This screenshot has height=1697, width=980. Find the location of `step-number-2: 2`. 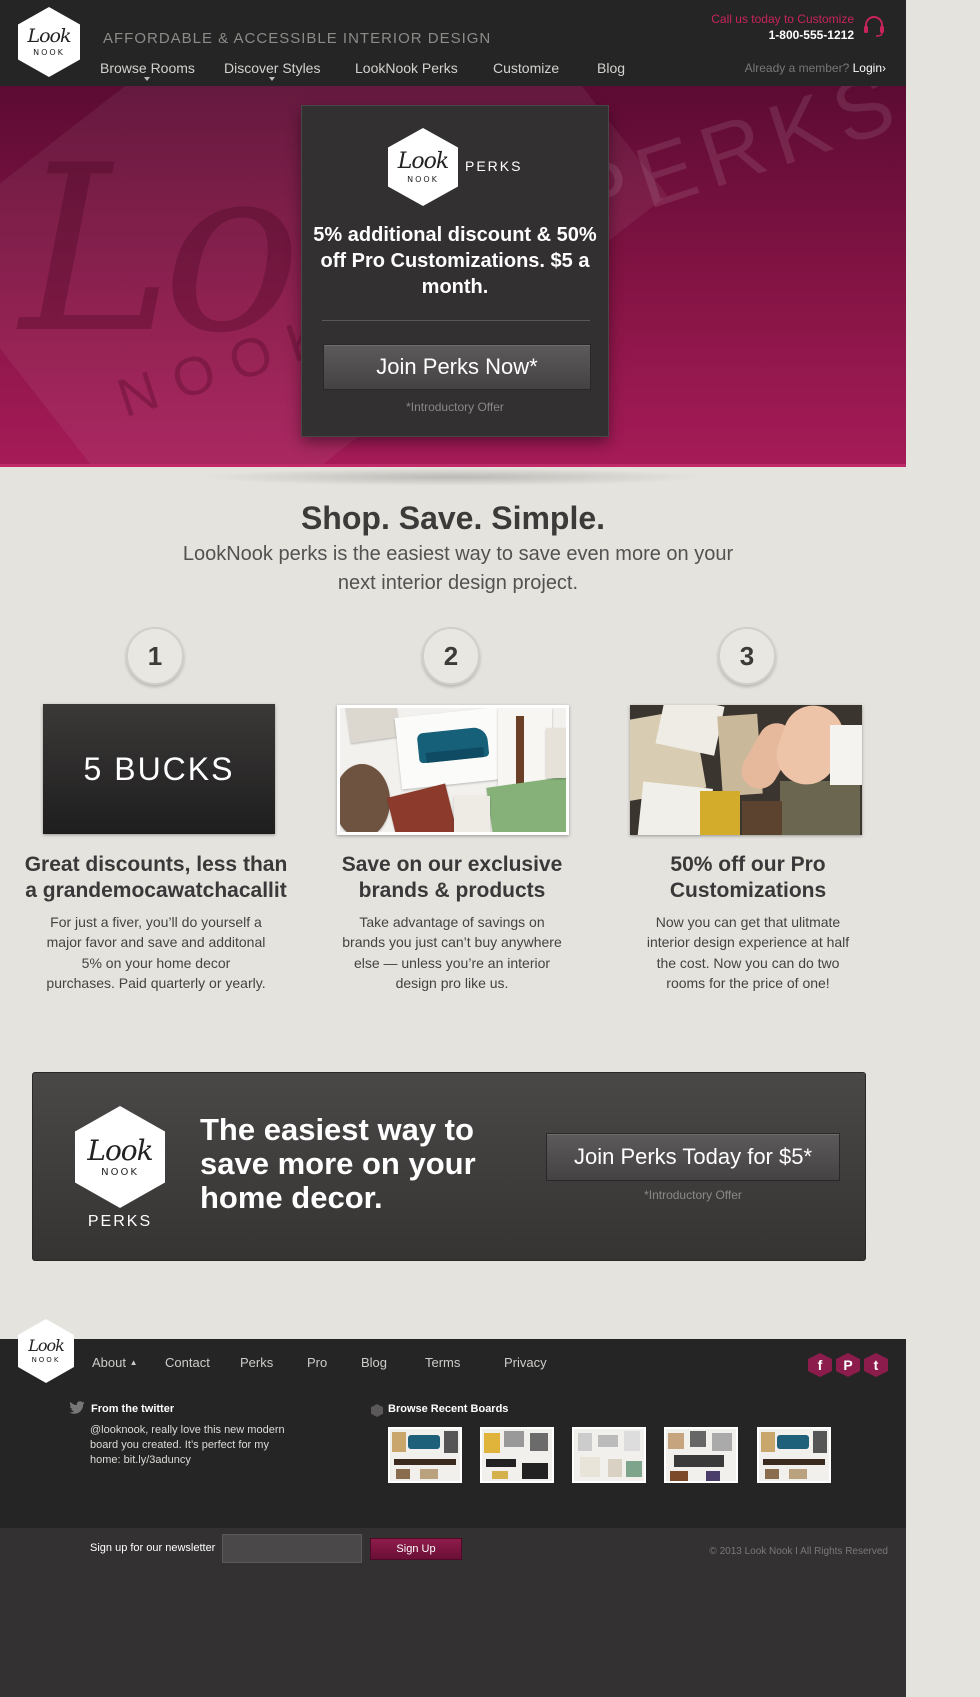

step-number-2: 2 is located at coordinates (451, 656).